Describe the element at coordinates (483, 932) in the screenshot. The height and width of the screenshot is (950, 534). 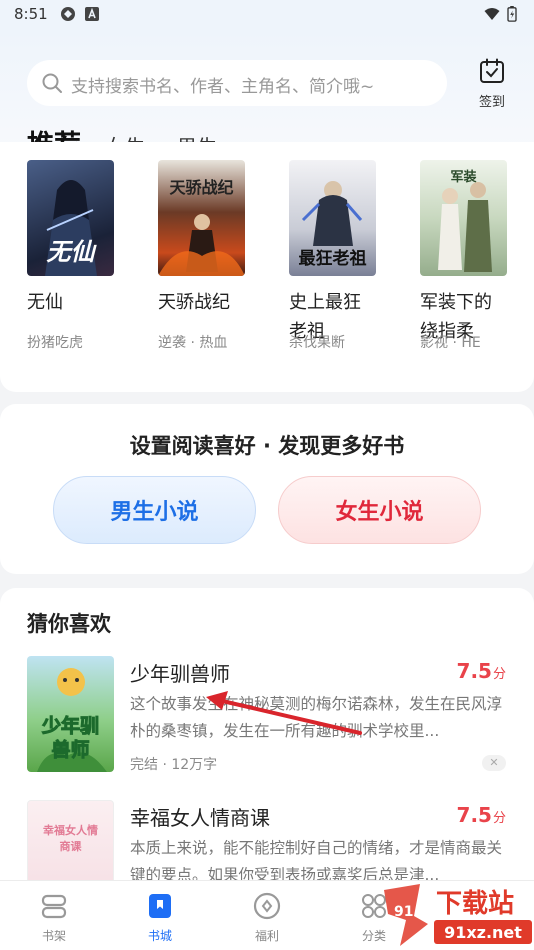
I see `svg-text: 91xz.net` at that location.